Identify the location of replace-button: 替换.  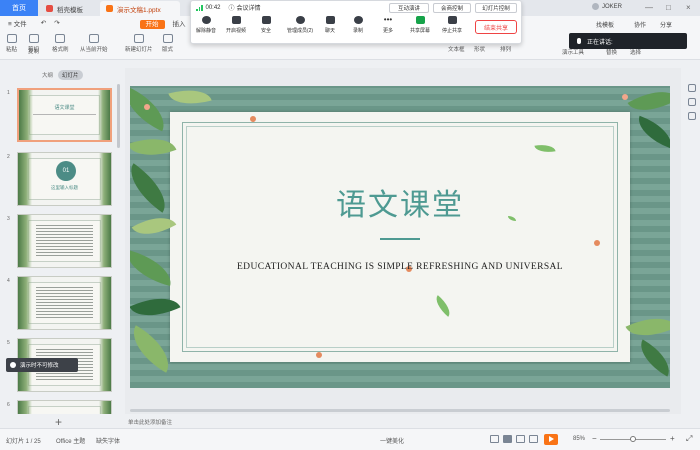
(611, 52).